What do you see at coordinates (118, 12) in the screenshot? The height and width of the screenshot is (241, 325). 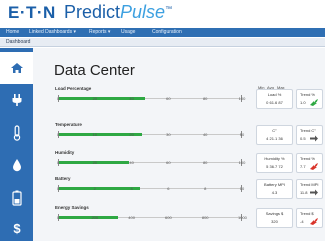 I see `product-name: PredictPulse™` at bounding box center [118, 12].